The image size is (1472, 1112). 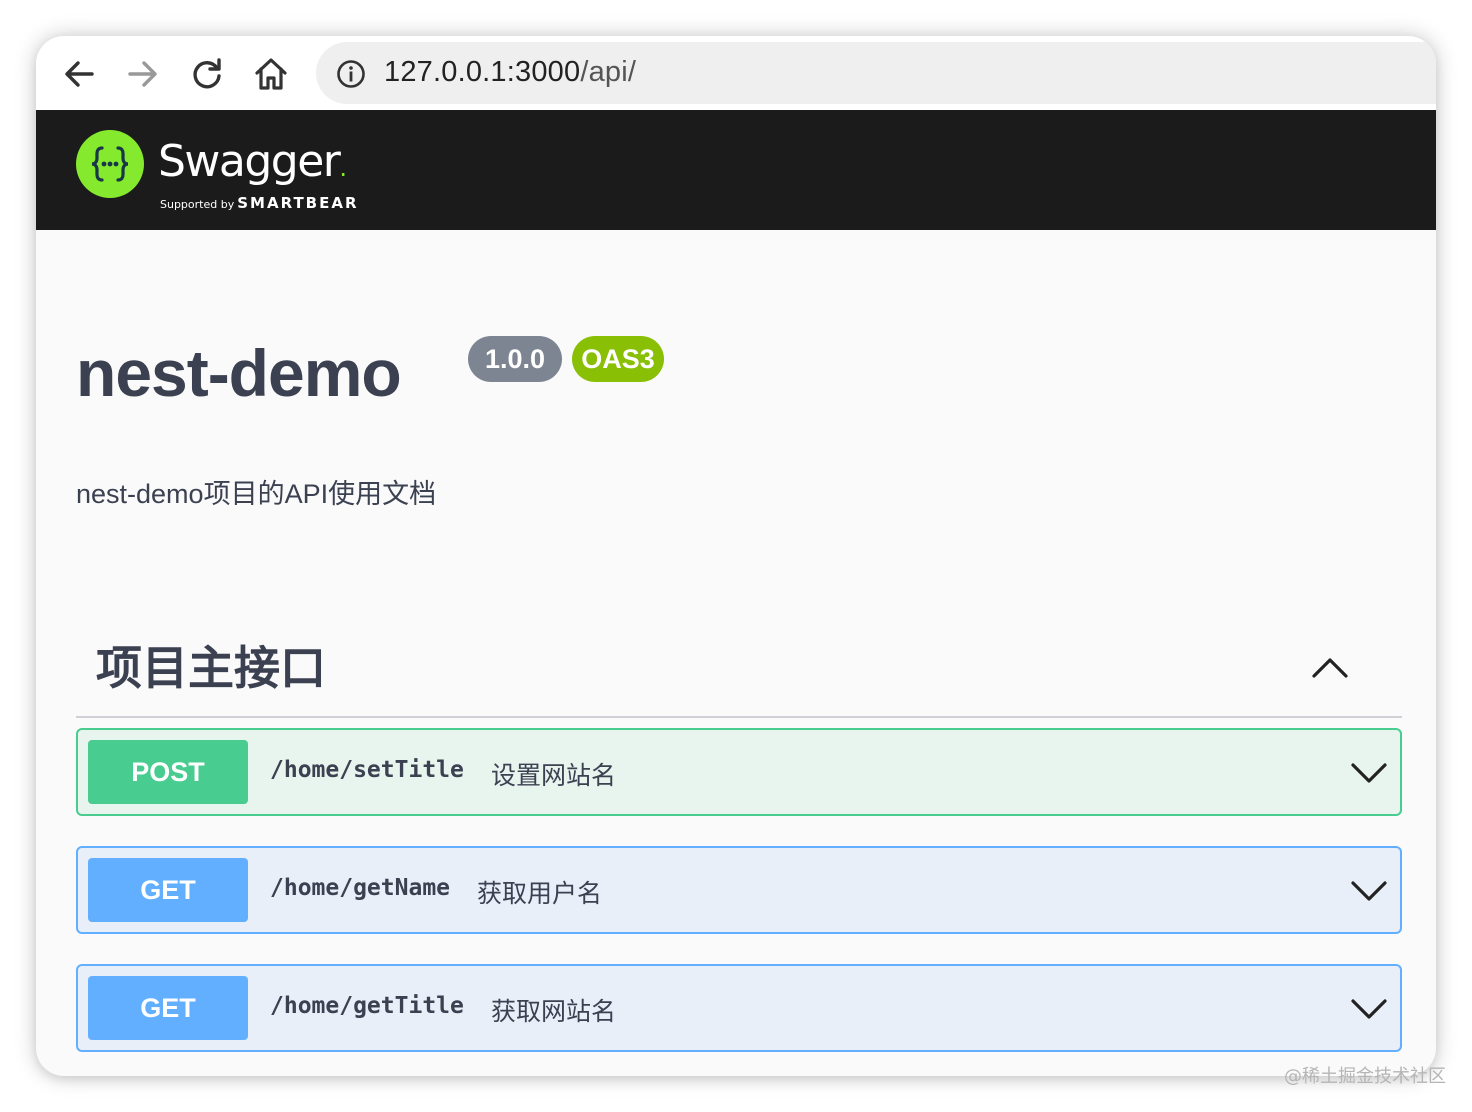 What do you see at coordinates (554, 1011) in the screenshot?
I see `operation-summary: 获取网站名` at bounding box center [554, 1011].